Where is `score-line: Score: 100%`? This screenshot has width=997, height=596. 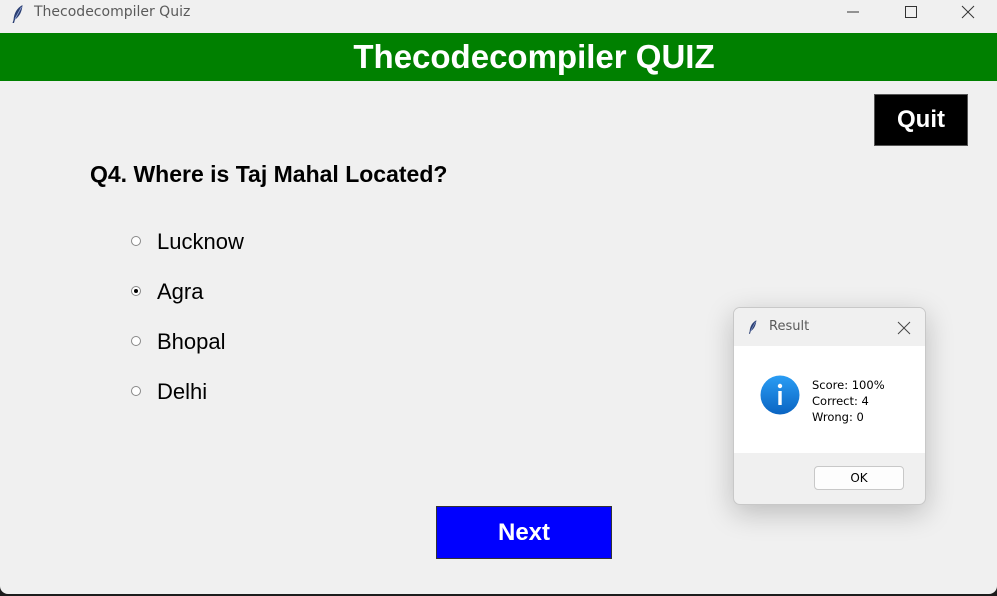
score-line: Score: 100% is located at coordinates (848, 385).